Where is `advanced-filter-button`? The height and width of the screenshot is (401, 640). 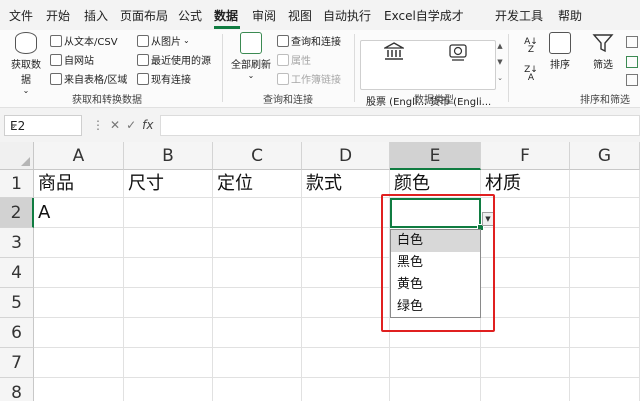 advanced-filter-button is located at coordinates (632, 80).